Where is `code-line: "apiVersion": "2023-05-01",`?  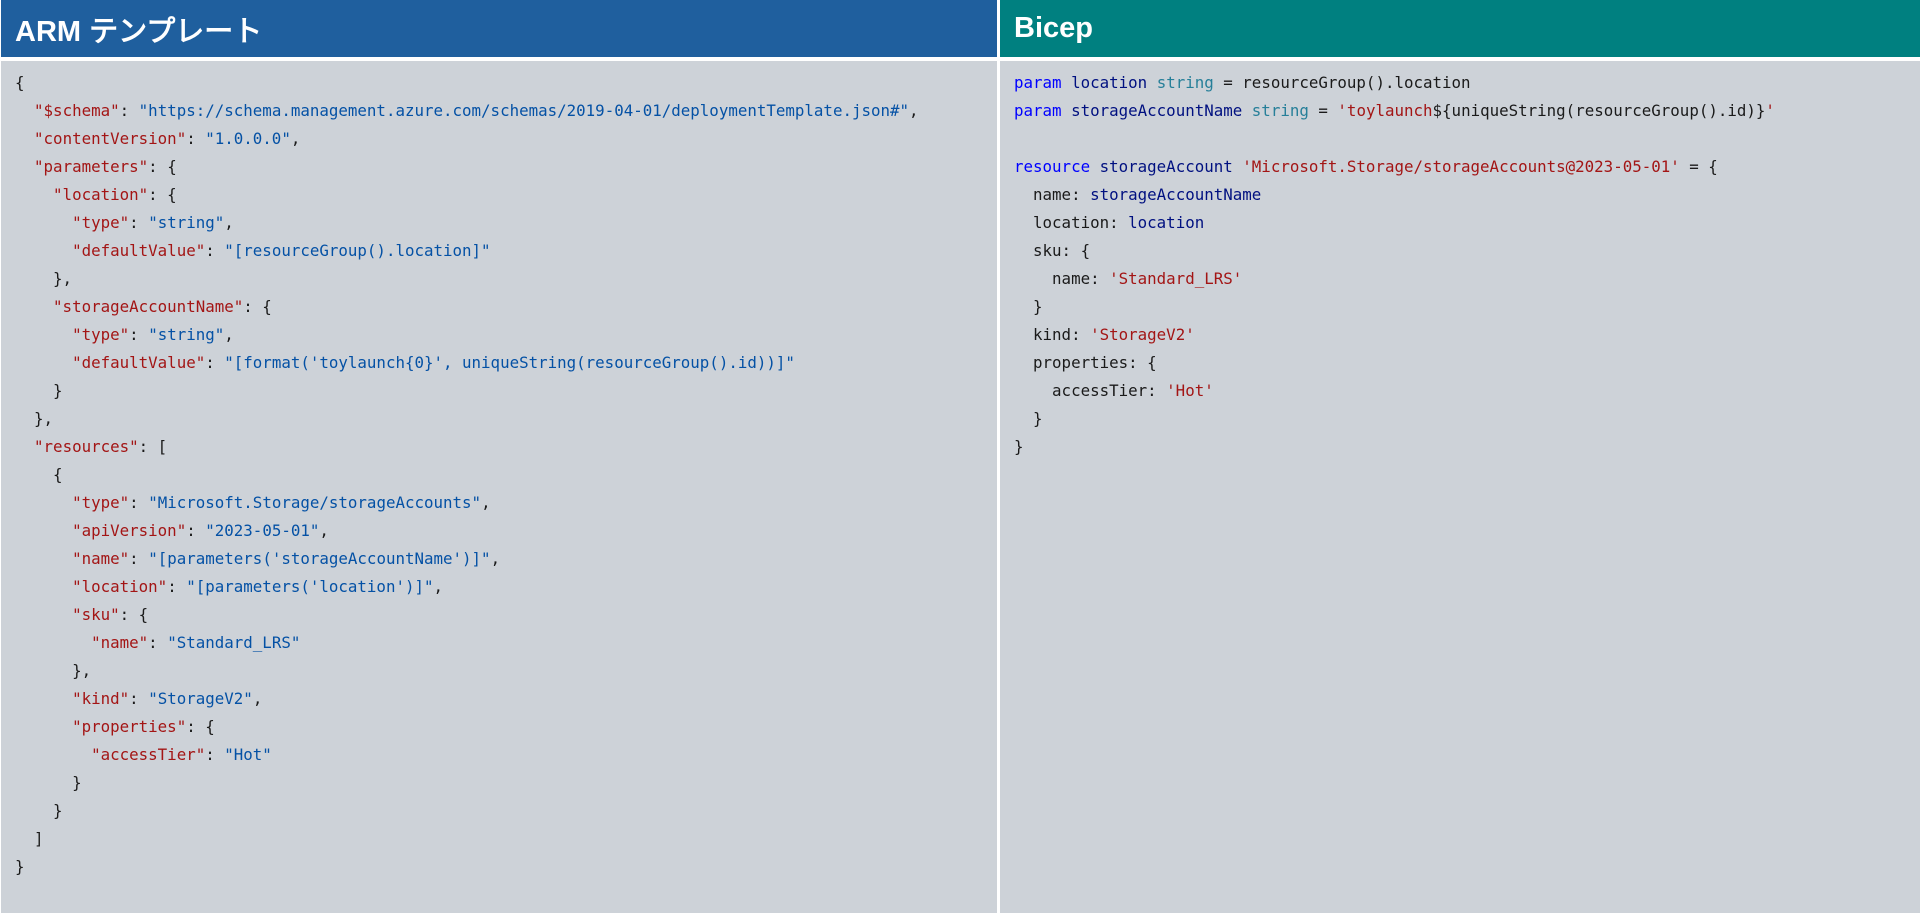
code-line: "apiVersion": "2023-05-01", is located at coordinates (506, 531).